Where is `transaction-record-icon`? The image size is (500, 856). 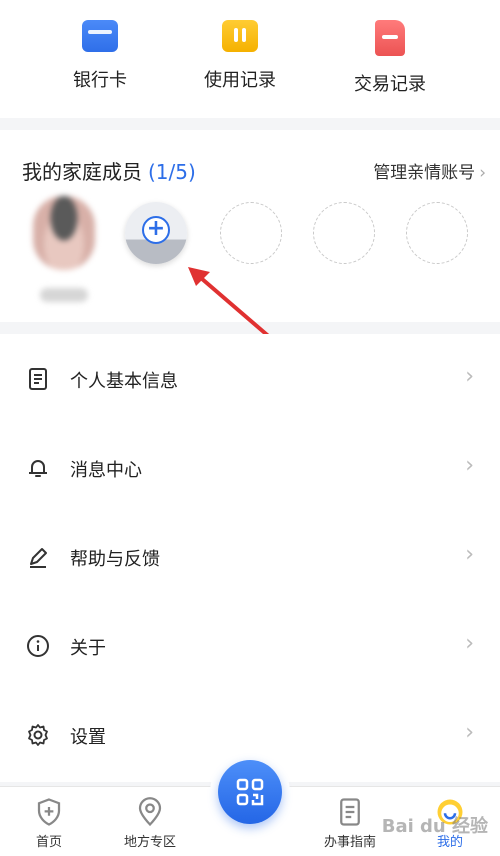
transaction-record-icon is located at coordinates (390, 38).